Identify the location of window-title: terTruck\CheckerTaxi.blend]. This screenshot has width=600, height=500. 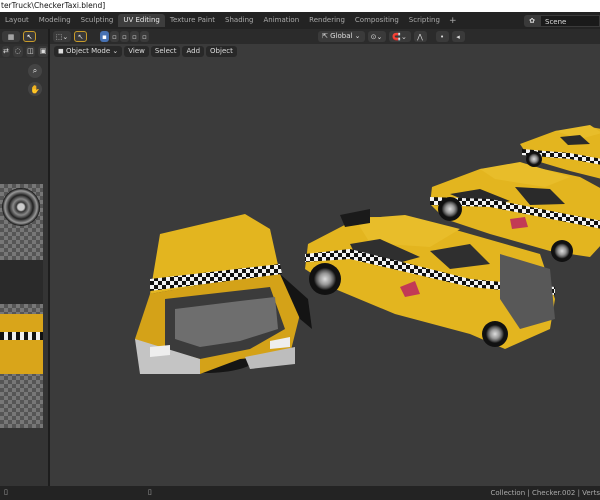
(300, 6).